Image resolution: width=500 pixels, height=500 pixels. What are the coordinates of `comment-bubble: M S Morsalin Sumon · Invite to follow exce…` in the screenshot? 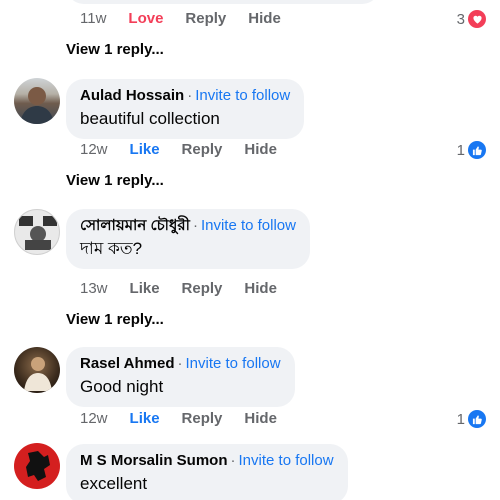 It's located at (207, 472).